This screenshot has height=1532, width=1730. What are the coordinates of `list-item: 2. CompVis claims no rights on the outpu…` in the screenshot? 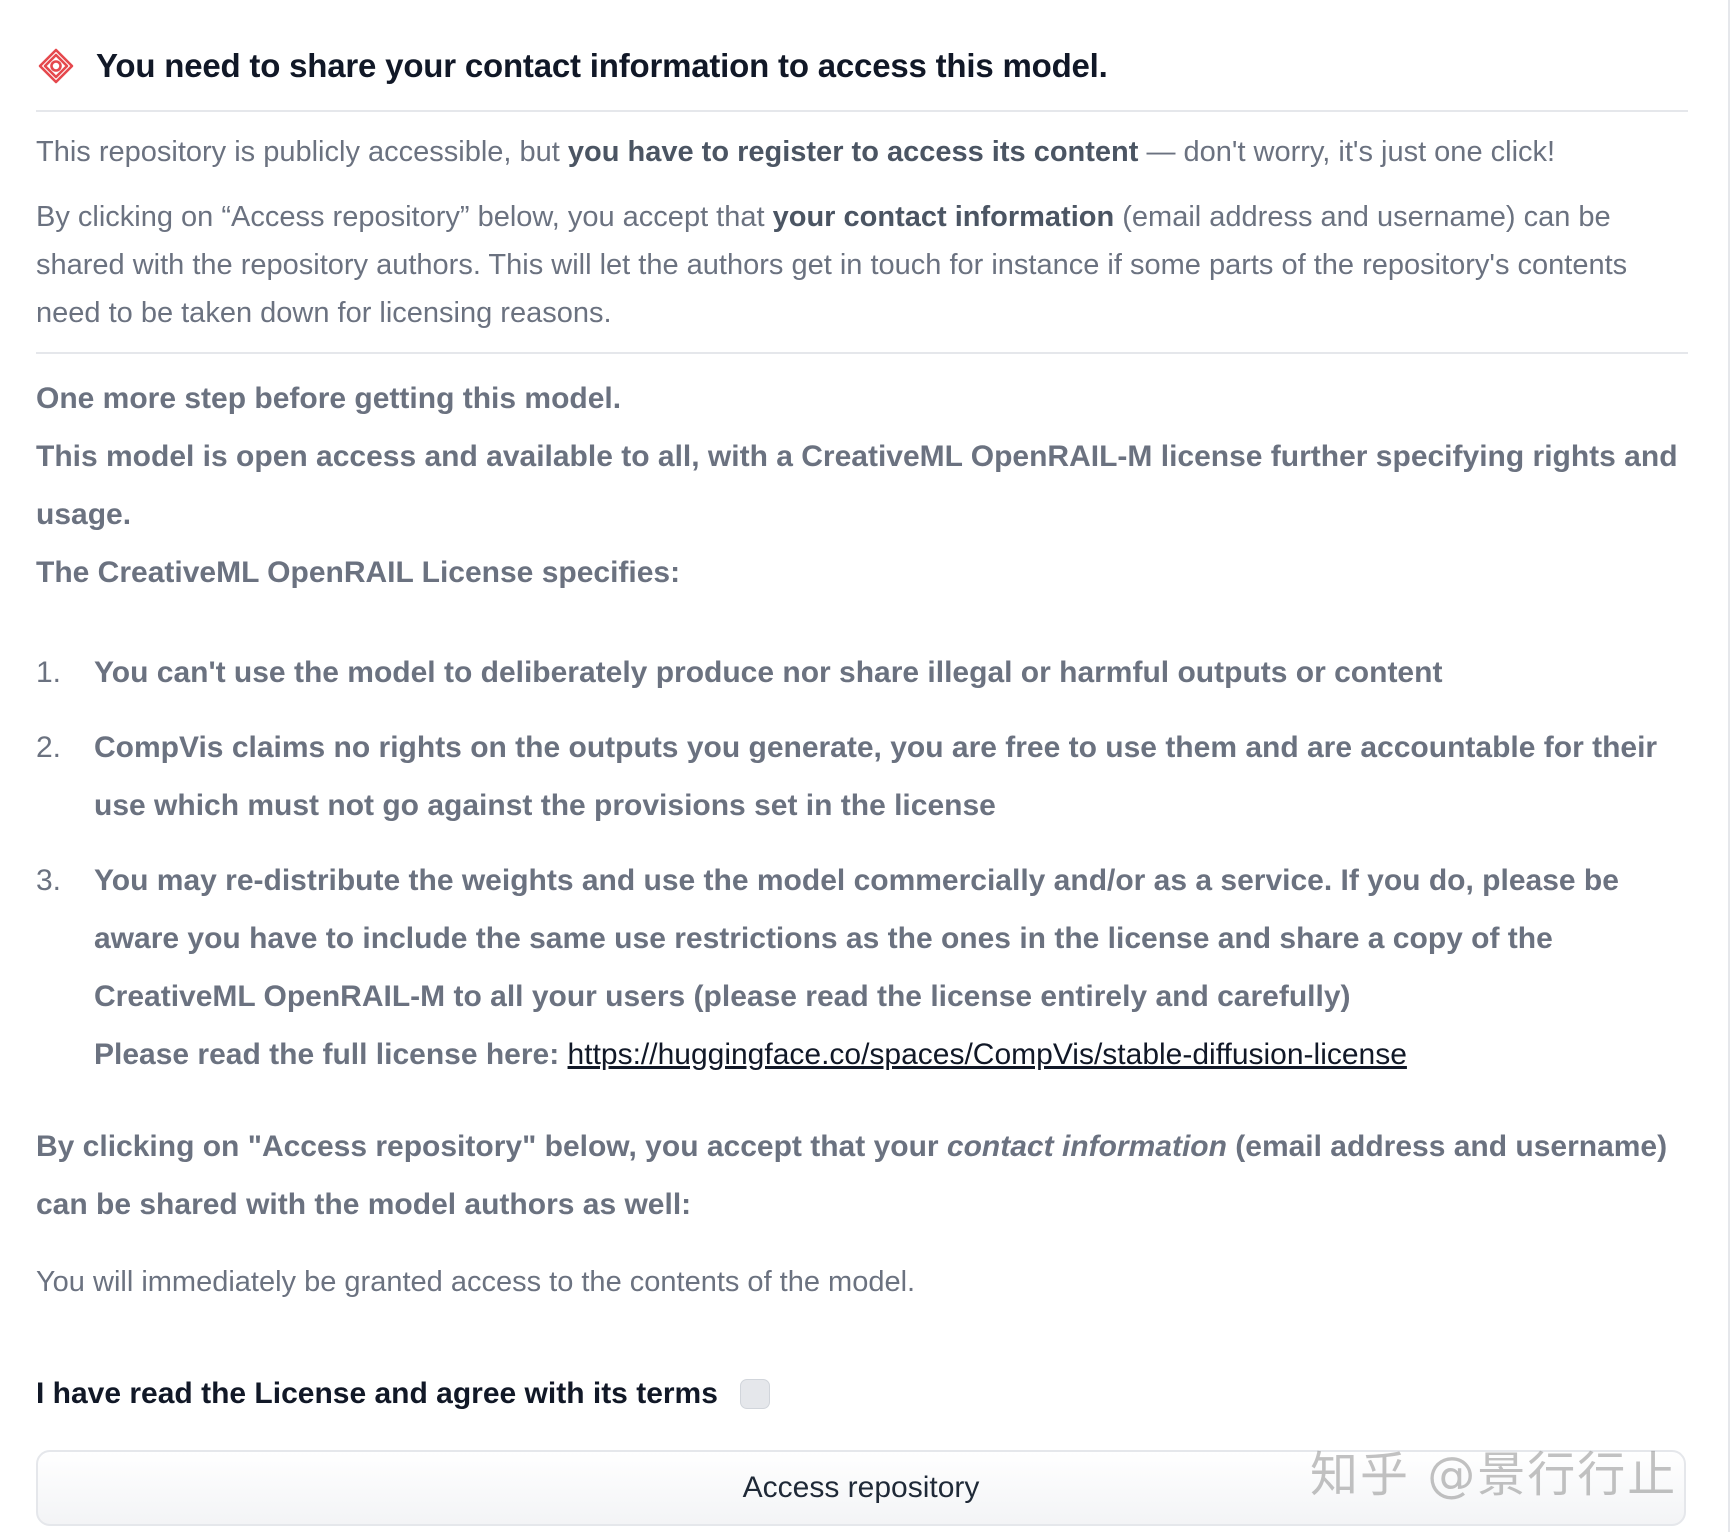 It's located at (866, 777).